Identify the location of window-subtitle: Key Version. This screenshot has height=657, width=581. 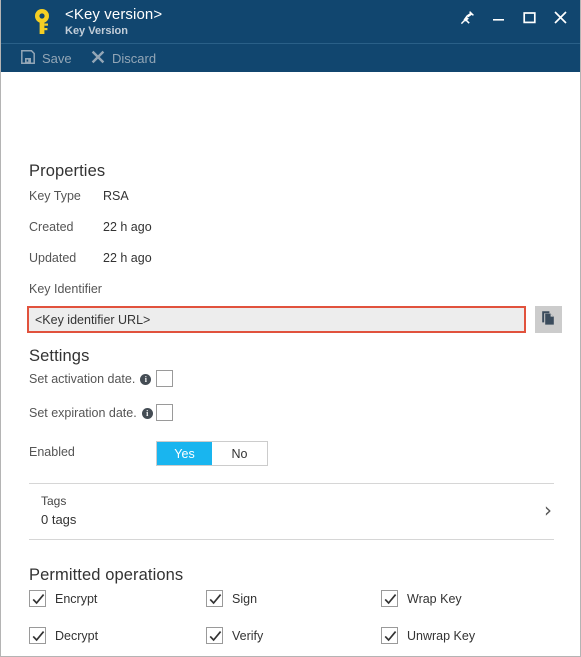
(96, 31).